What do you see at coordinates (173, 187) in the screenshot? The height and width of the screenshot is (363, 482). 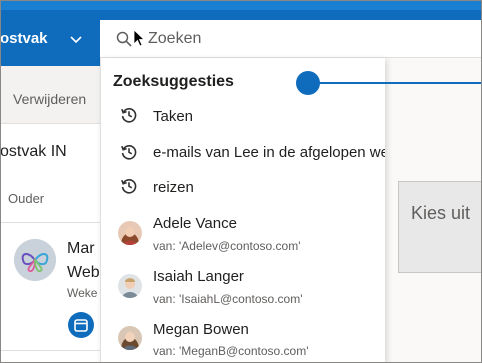 I see `suggestion-term: reizen` at bounding box center [173, 187].